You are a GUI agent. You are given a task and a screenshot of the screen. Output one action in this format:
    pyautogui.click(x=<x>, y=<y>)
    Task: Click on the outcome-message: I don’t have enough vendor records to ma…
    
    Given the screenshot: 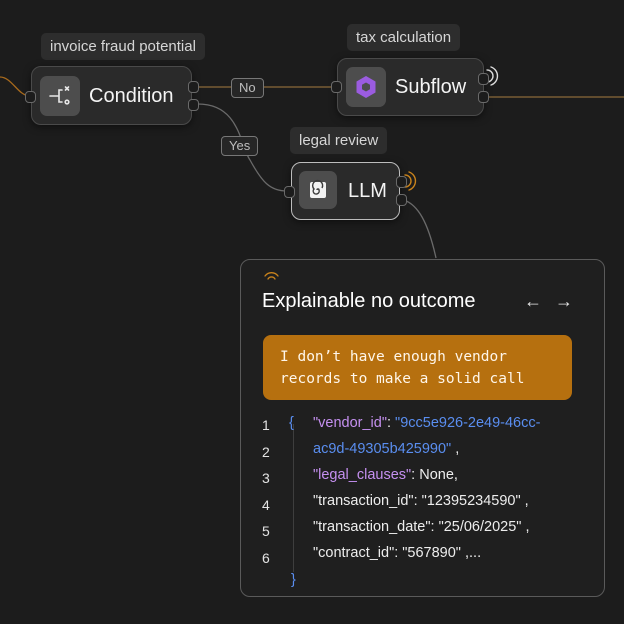 What is the action you would take?
    pyautogui.click(x=417, y=367)
    